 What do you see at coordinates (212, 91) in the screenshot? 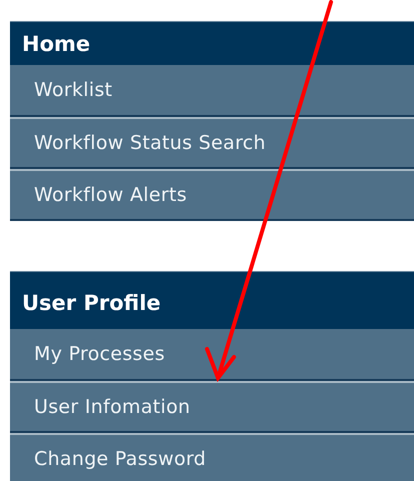
I see `menu-item: Worklist` at bounding box center [212, 91].